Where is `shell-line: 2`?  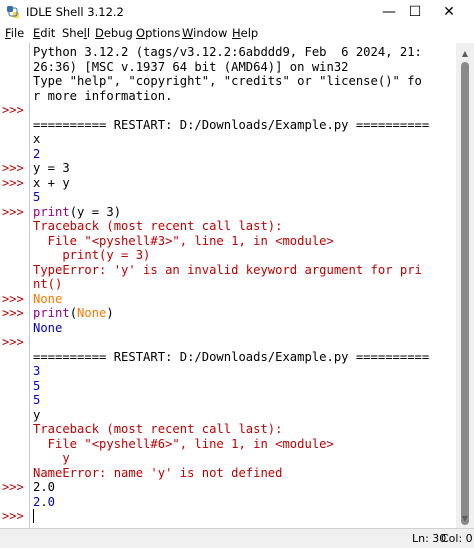 shell-line: 2 is located at coordinates (37, 153).